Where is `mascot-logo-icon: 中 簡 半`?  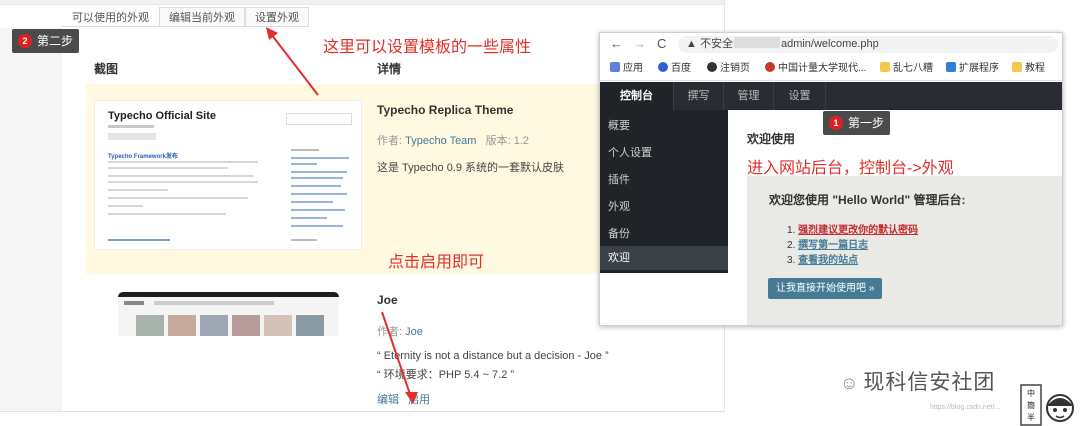 mascot-logo-icon: 中 簡 半 is located at coordinates (1047, 405).